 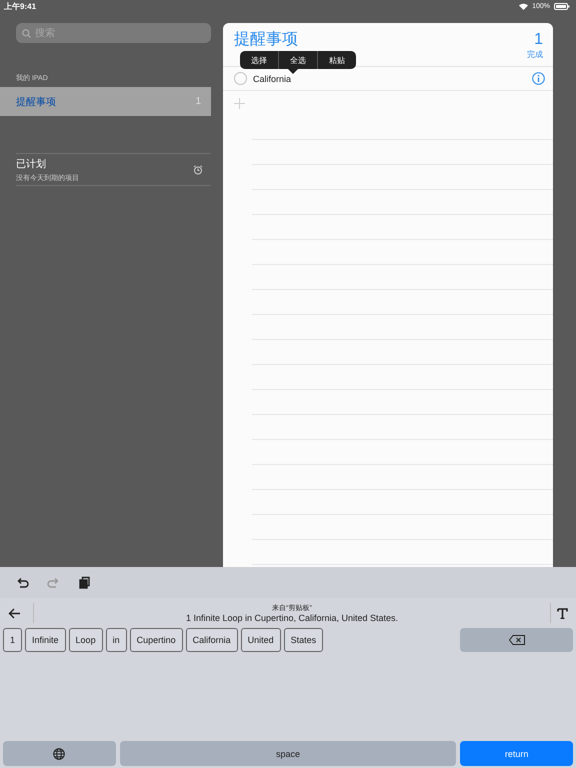 What do you see at coordinates (198, 101) in the screenshot?
I see `list-count: 1` at bounding box center [198, 101].